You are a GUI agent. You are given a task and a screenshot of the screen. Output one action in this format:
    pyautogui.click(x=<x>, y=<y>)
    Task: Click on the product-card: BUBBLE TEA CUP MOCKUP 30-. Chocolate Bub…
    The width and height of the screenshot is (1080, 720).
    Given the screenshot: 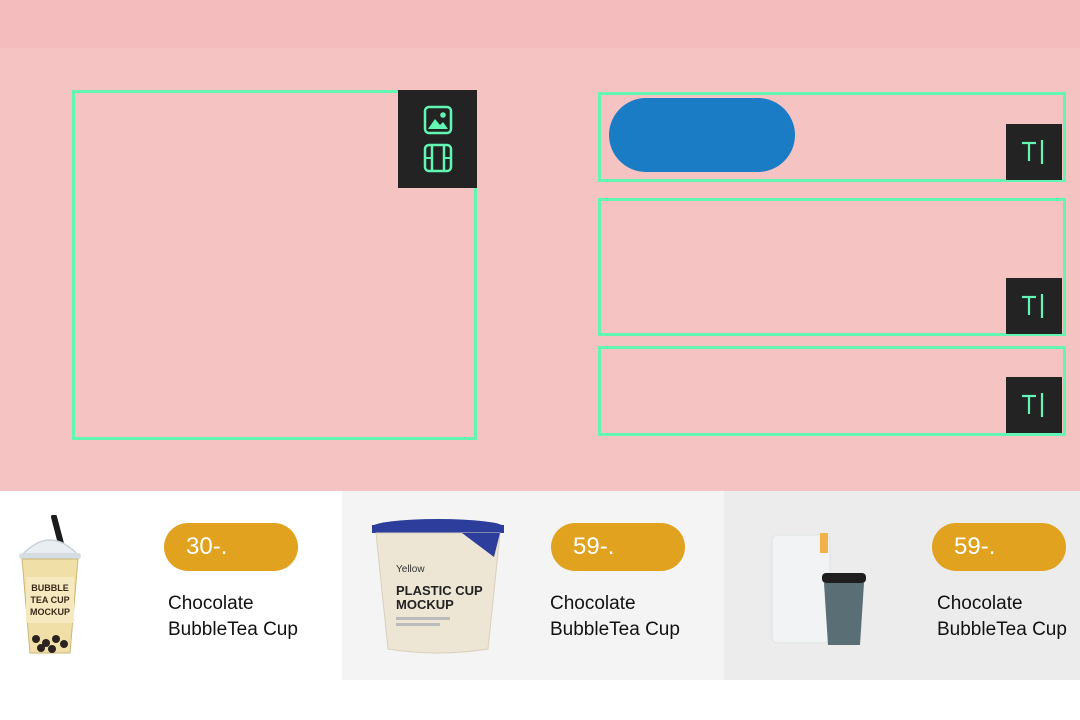 What is the action you would take?
    pyautogui.click(x=171, y=585)
    